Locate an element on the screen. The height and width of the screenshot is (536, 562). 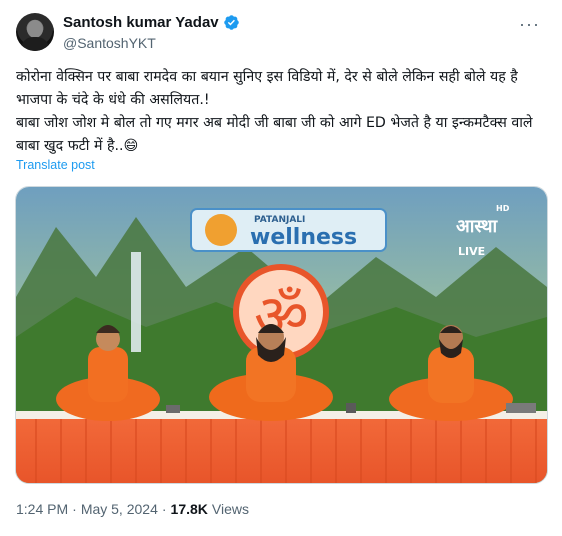
post-meta: 1:24 PM · May 5, 2024 · 17.8K Views is located at coordinates (132, 509).